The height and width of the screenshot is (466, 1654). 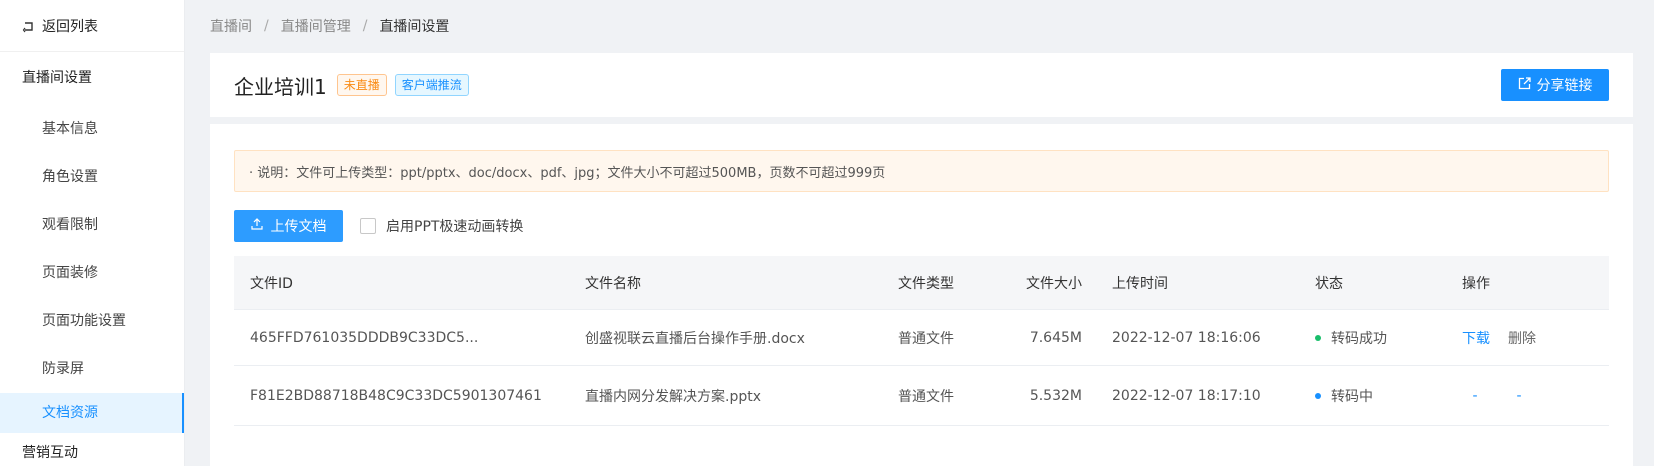 I want to click on delete-action-placeholder: -, so click(x=1519, y=395).